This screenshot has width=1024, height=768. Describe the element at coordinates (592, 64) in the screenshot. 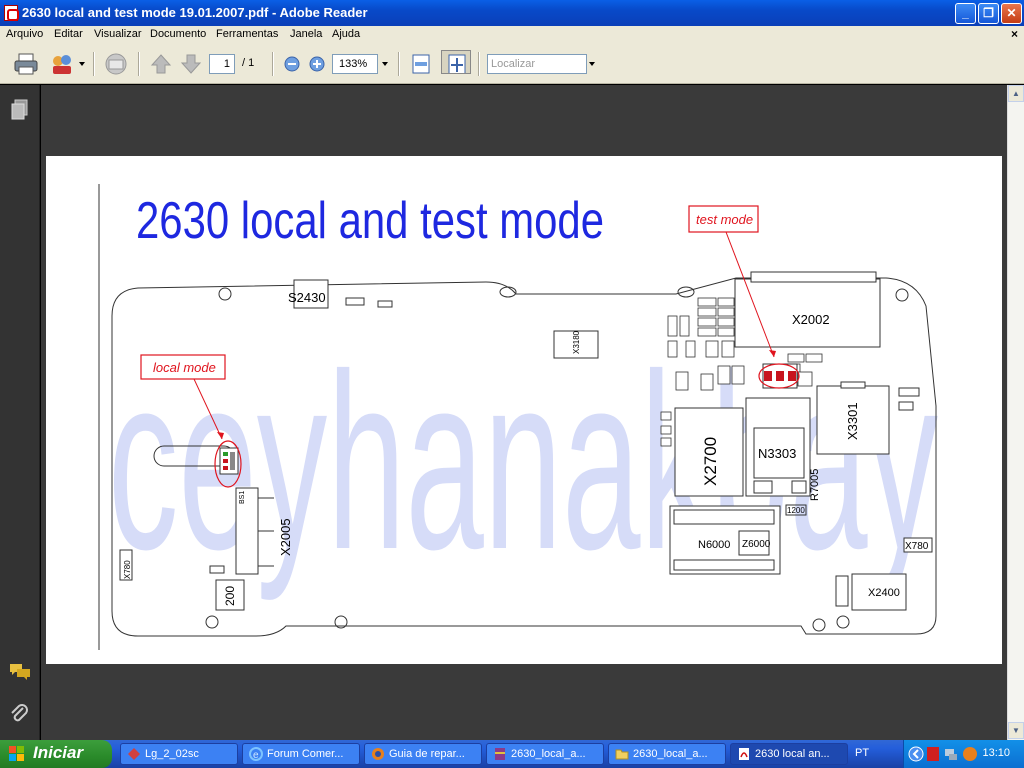

I see `find-dropdown-caret` at that location.